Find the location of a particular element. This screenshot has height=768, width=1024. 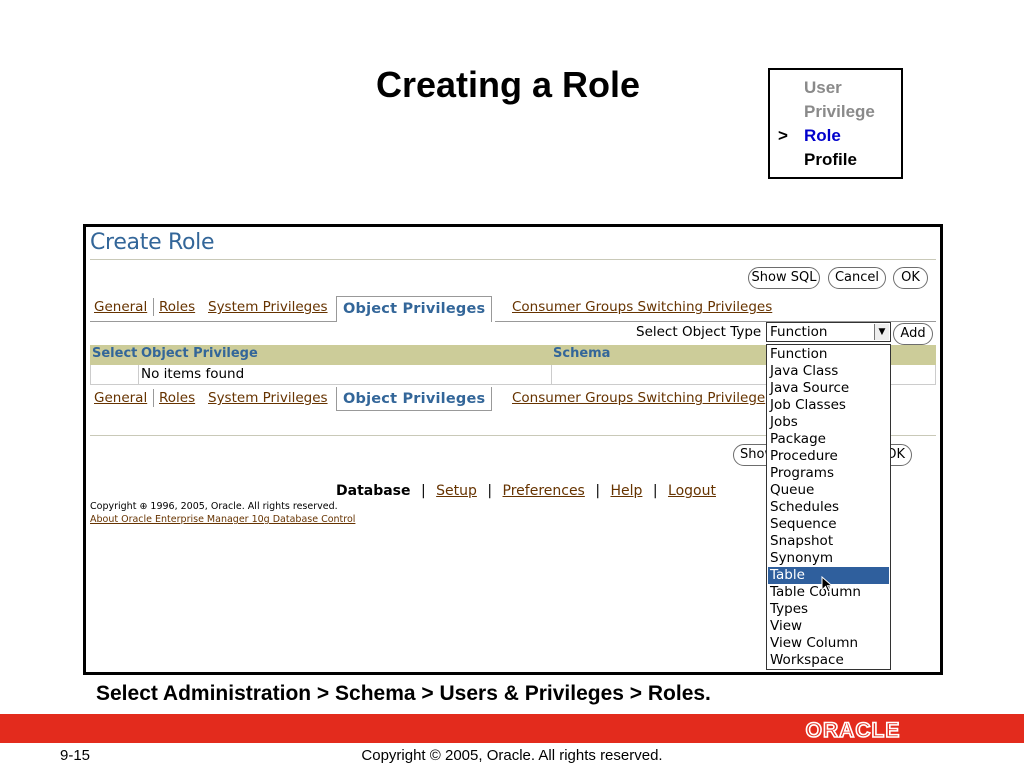

nav-item-role-label: Role is located at coordinates (822, 135).